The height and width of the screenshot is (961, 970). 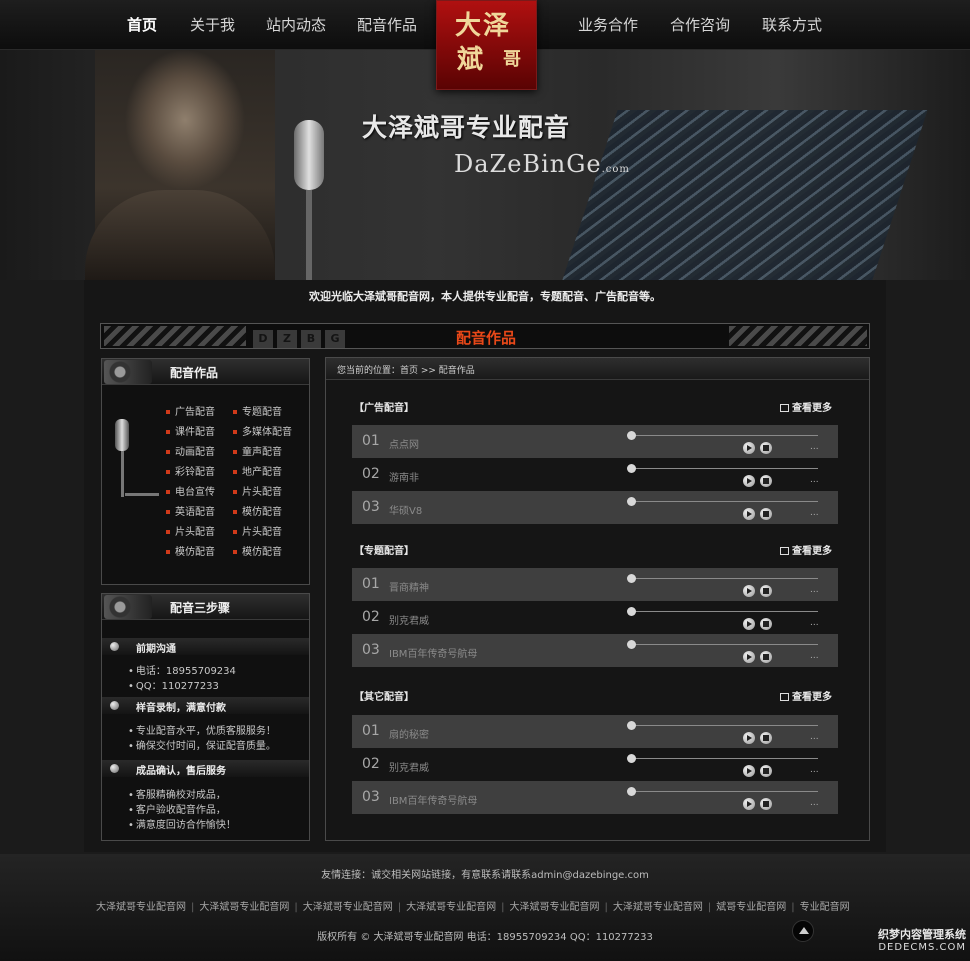 I want to click on banner-brand-suffix: .com, so click(x=615, y=169).